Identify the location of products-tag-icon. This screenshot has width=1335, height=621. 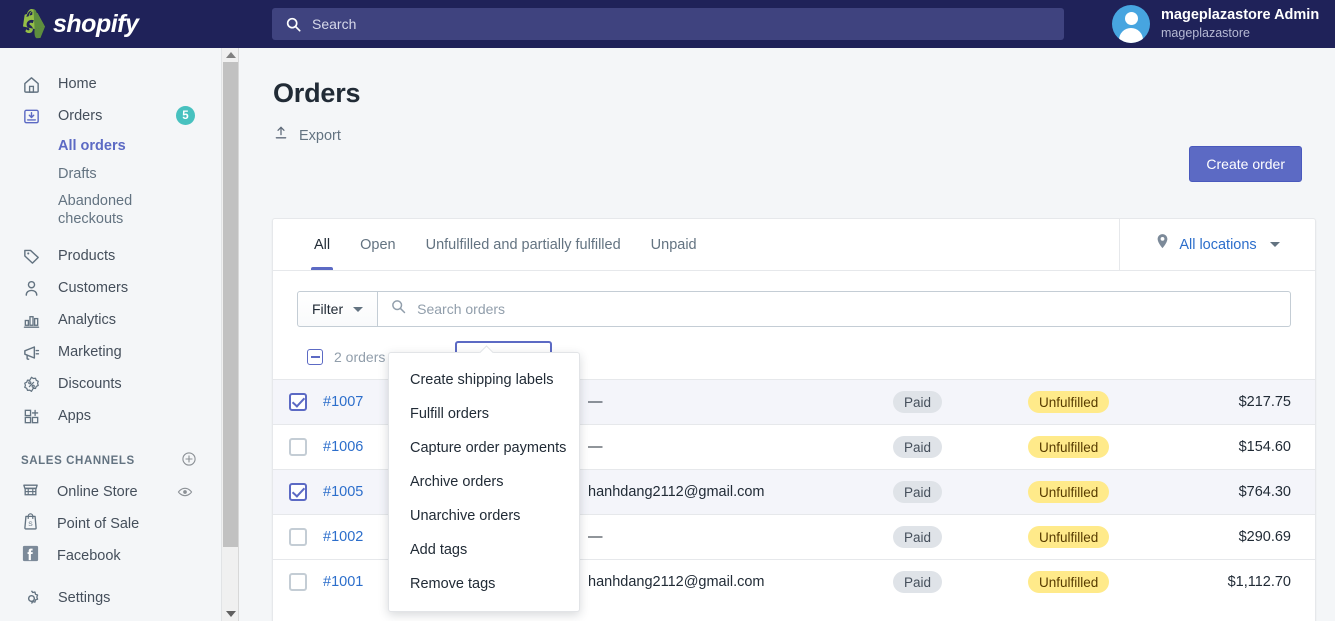
(31, 256).